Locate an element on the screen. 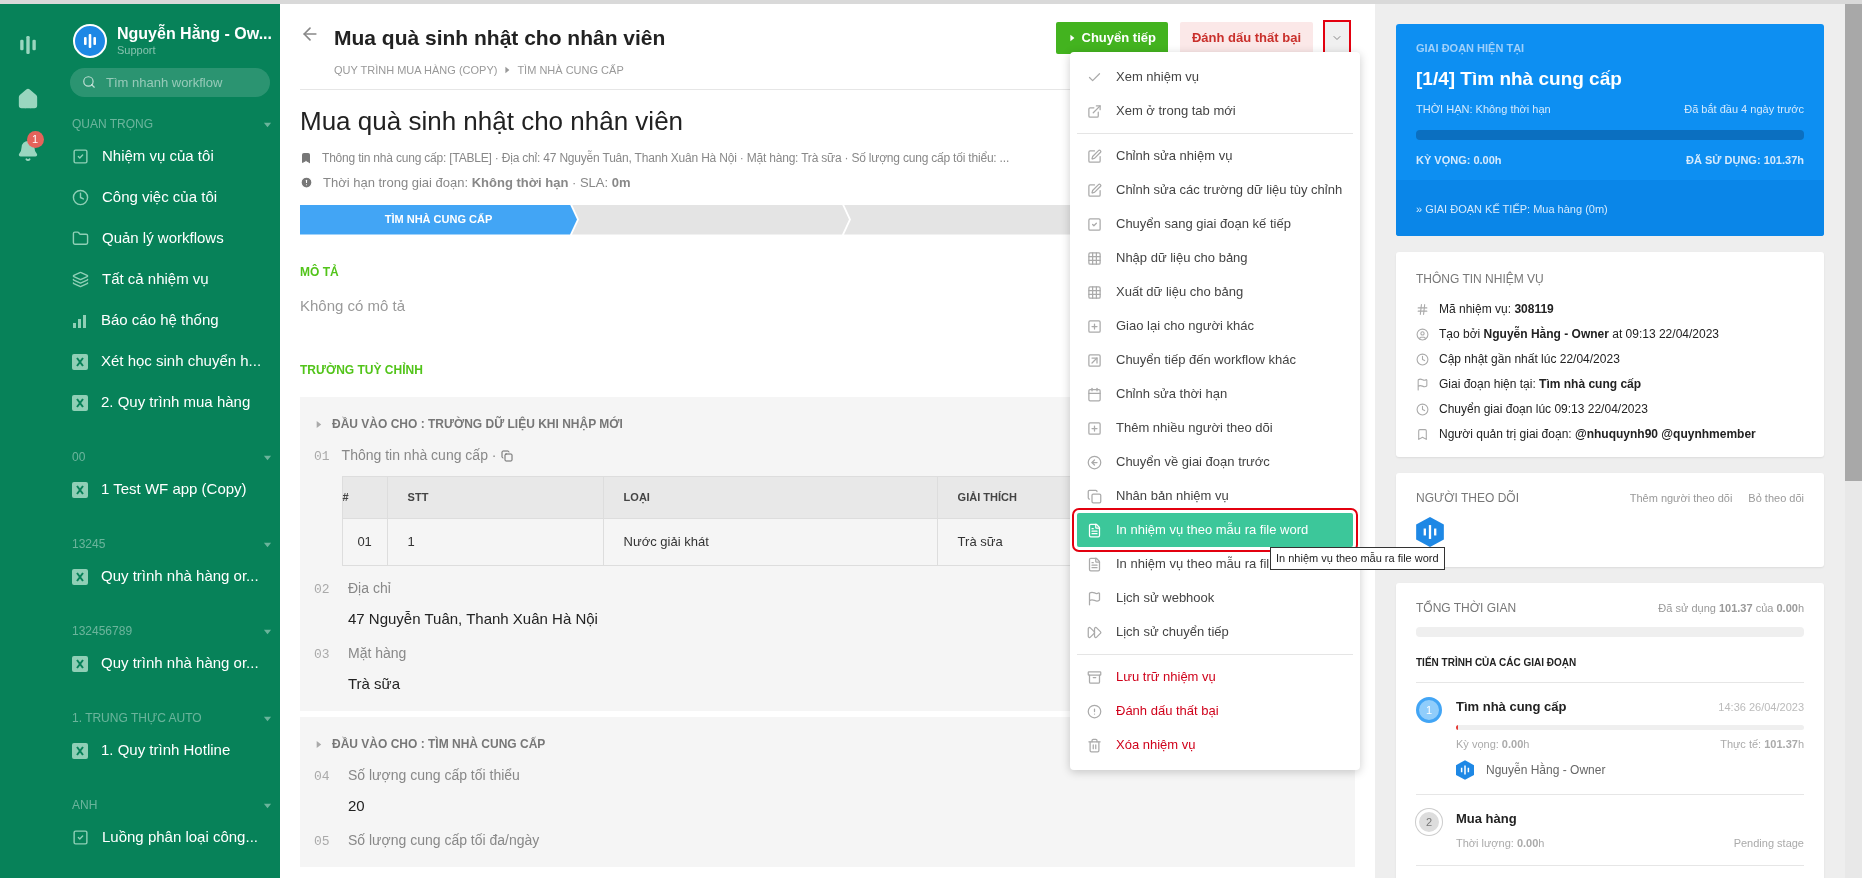 The width and height of the screenshot is (1862, 878). card-title: THÔNG TIN NHIỆM VỤ is located at coordinates (1480, 279).